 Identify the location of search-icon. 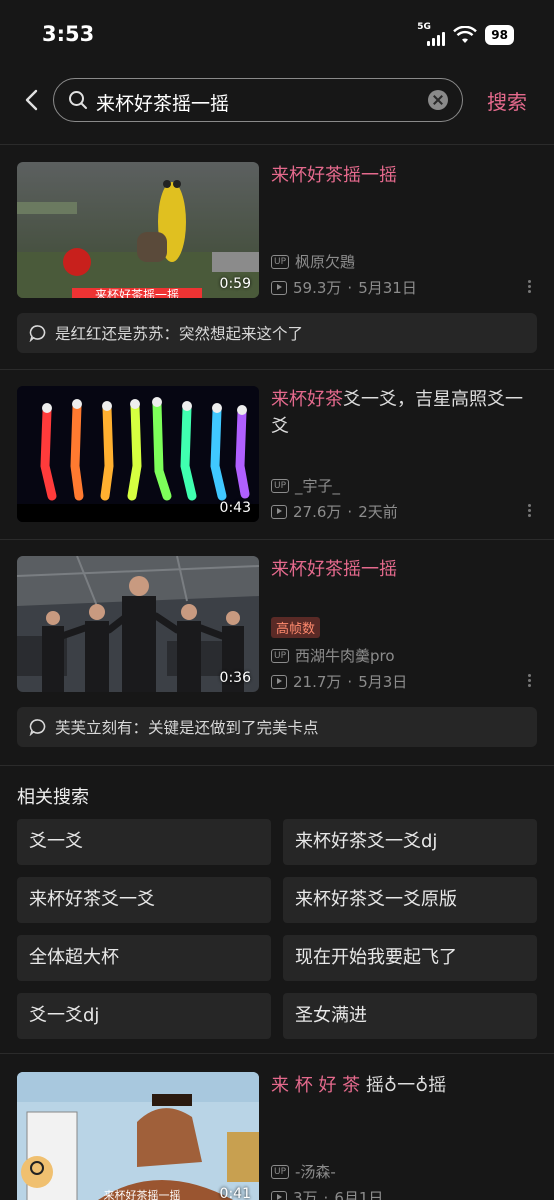
(78, 100).